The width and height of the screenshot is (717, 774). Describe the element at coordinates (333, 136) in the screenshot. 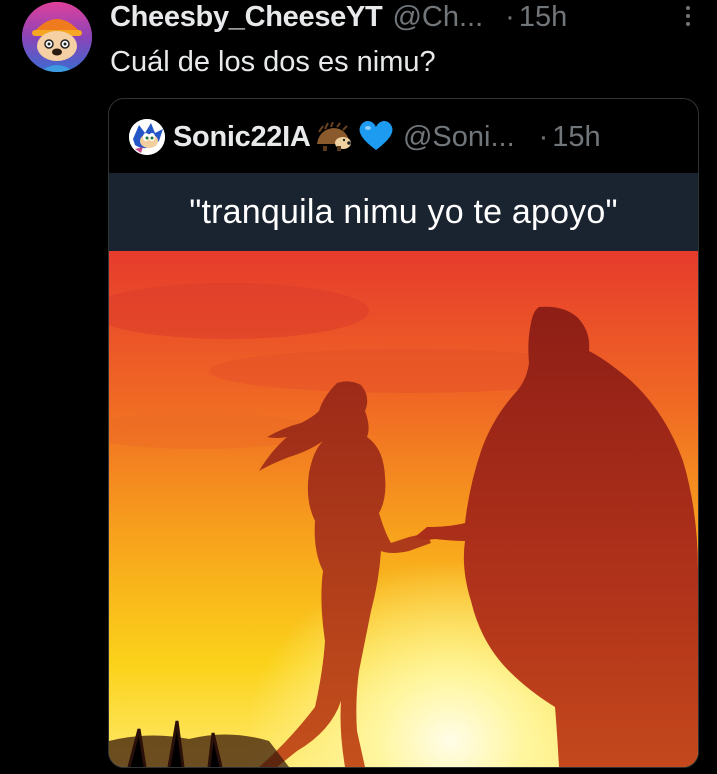

I see `hedgehog-icon` at that location.